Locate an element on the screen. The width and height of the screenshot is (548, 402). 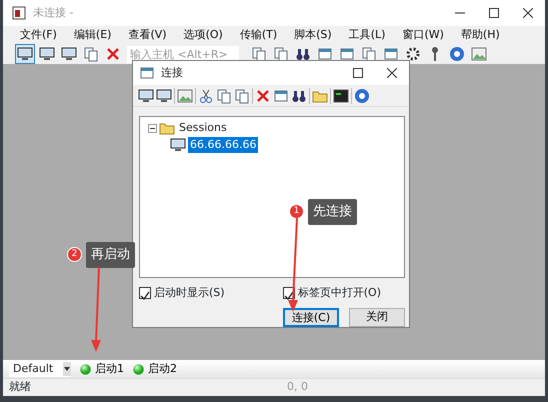
window-title: 未连接 - is located at coordinates (53, 12).